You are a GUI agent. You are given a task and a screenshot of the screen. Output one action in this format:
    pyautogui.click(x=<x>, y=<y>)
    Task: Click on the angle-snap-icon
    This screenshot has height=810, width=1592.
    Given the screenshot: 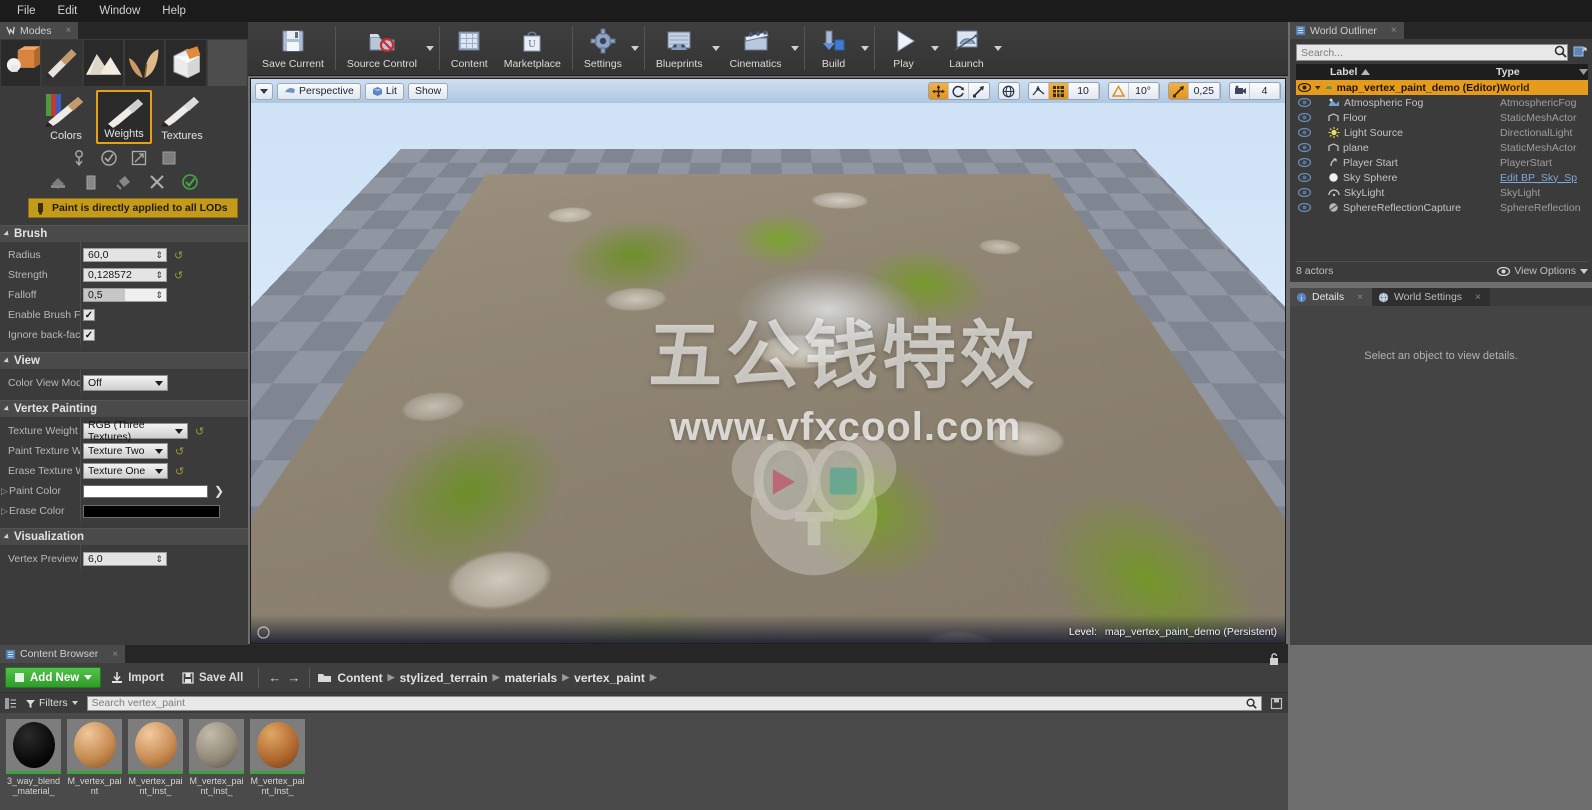 What is the action you would take?
    pyautogui.click(x=1119, y=91)
    